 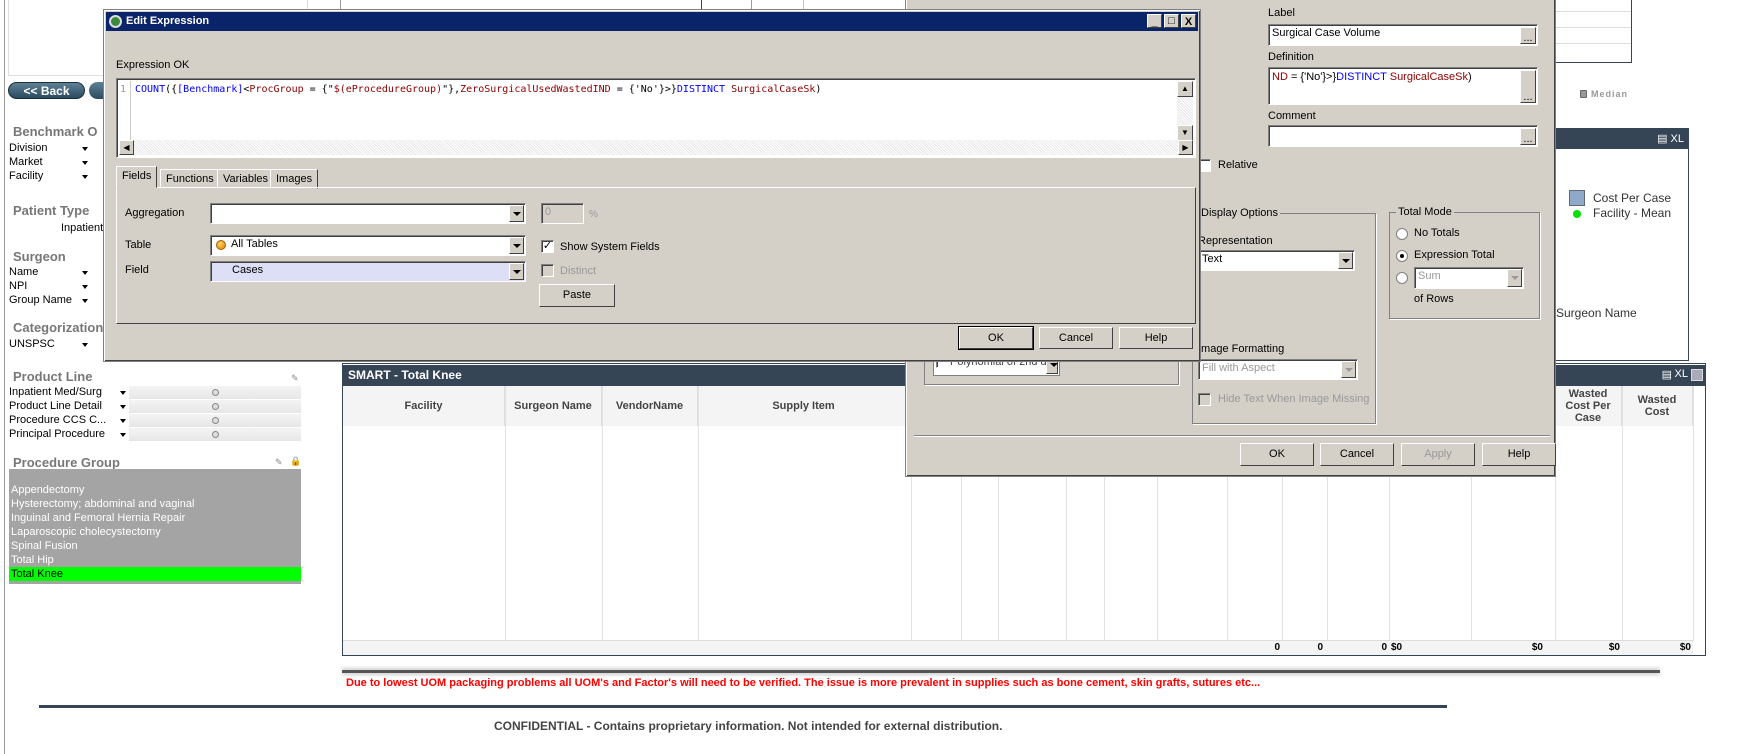 What do you see at coordinates (155, 574) in the screenshot?
I see `procedure-group-item: Total Knee` at bounding box center [155, 574].